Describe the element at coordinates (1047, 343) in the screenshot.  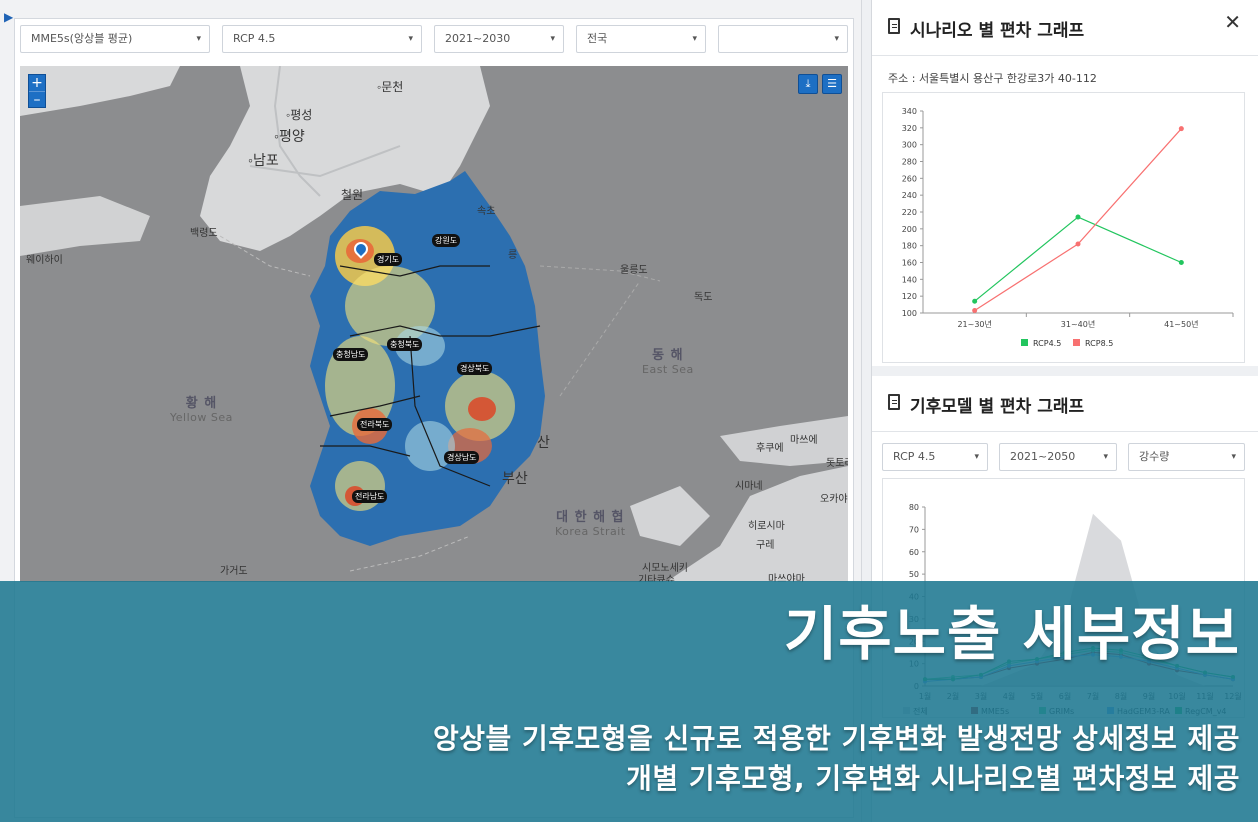
I see `legend-label: RCP4.5` at that location.